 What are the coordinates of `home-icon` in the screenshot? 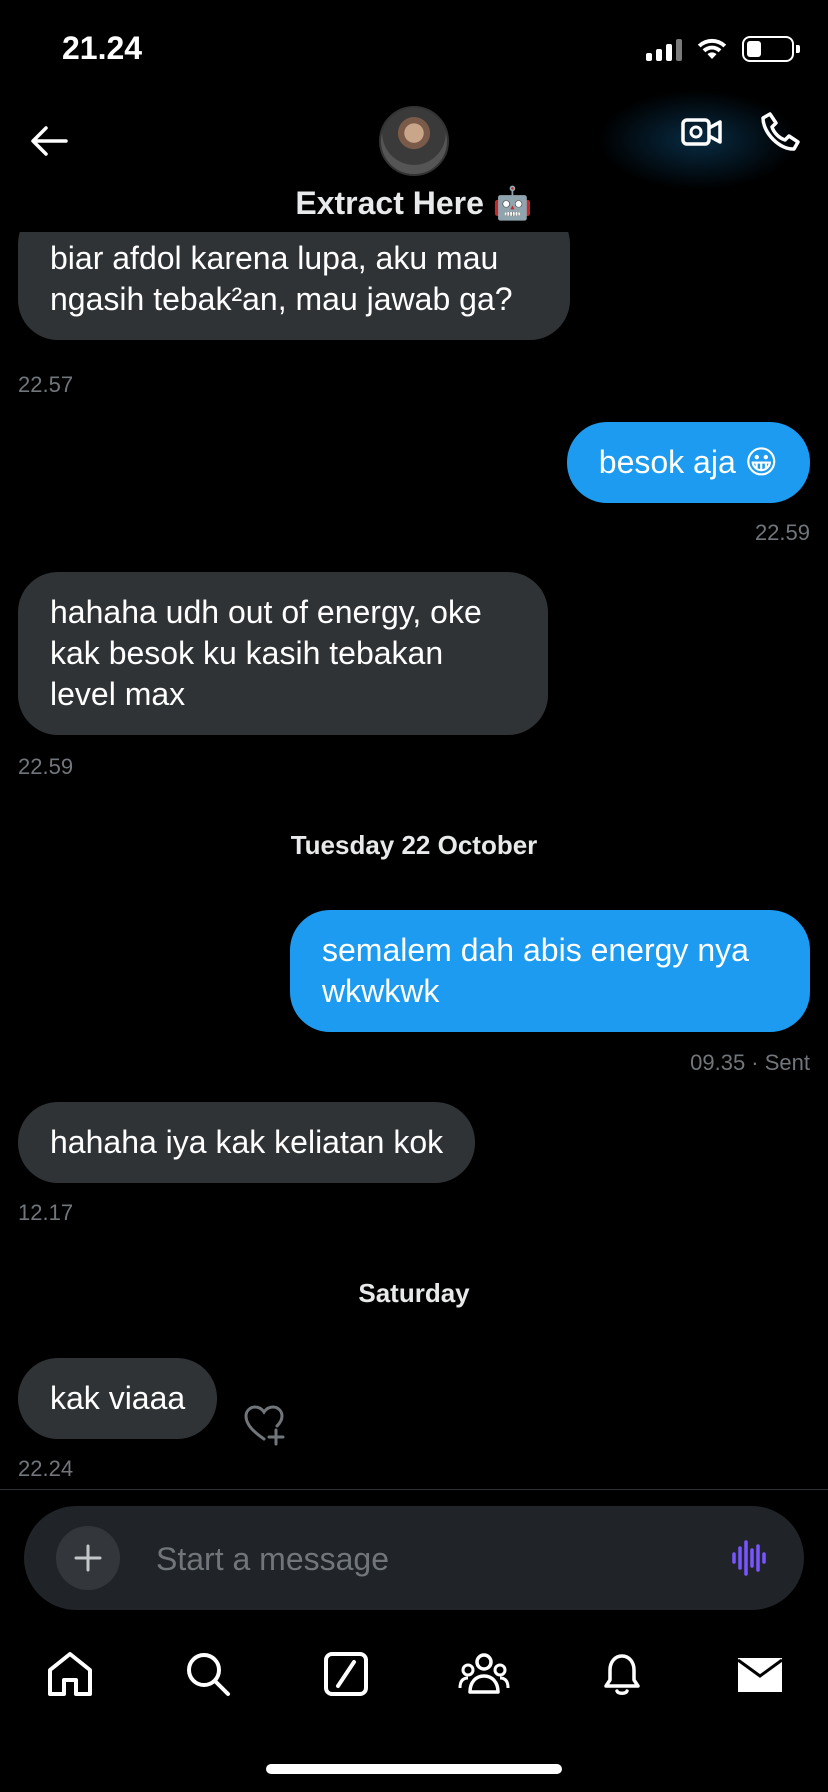 It's located at (70, 1674).